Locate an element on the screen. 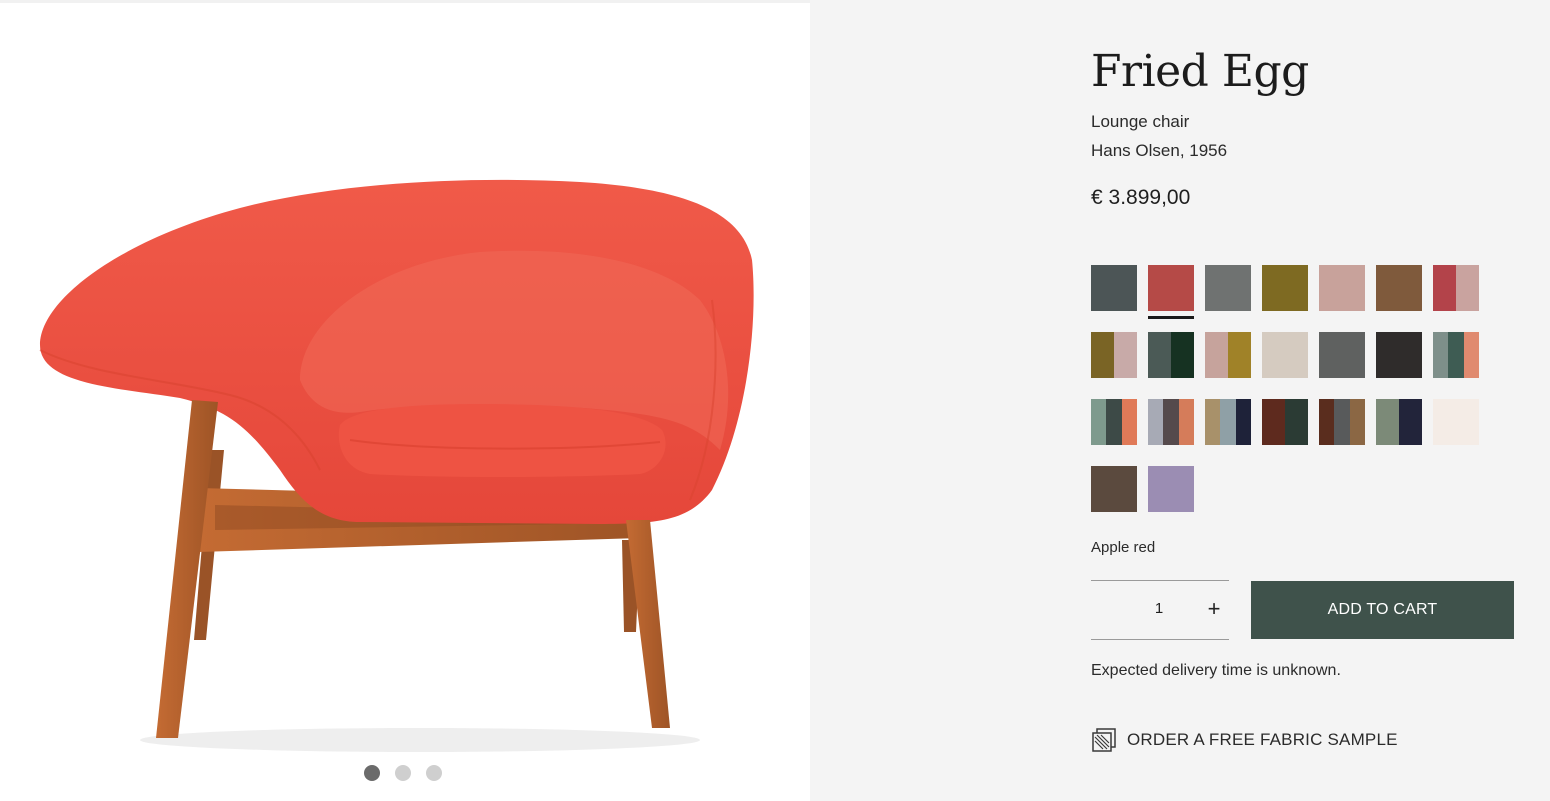  gallery-pagination is located at coordinates (403, 773).